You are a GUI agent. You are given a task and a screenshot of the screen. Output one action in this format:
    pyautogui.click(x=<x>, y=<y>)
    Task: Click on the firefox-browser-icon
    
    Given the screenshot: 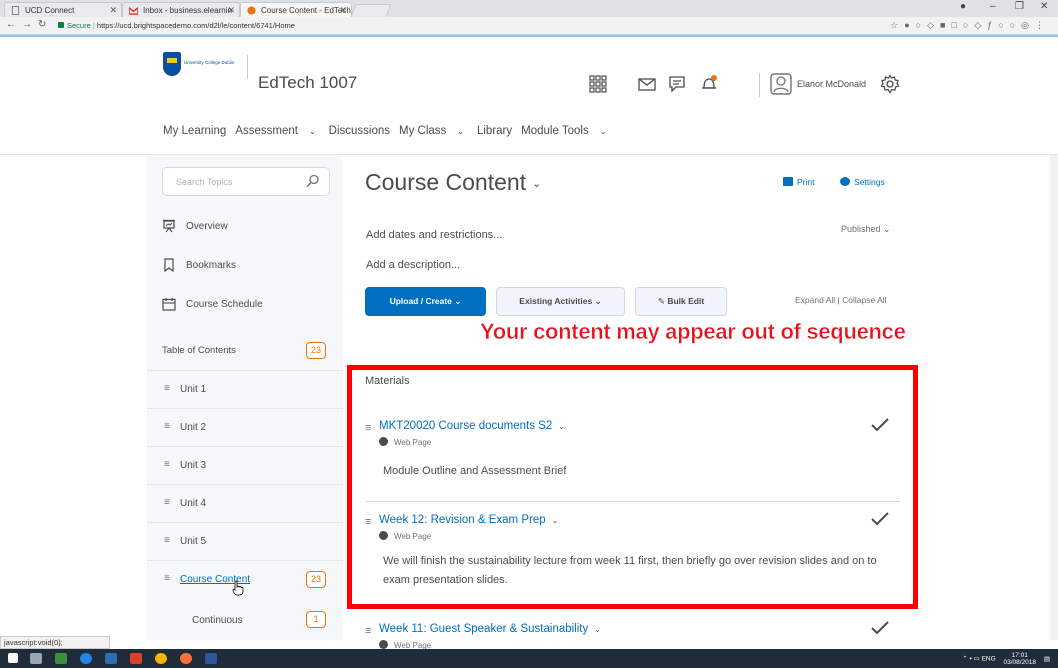 What is the action you would take?
    pyautogui.click(x=186, y=658)
    